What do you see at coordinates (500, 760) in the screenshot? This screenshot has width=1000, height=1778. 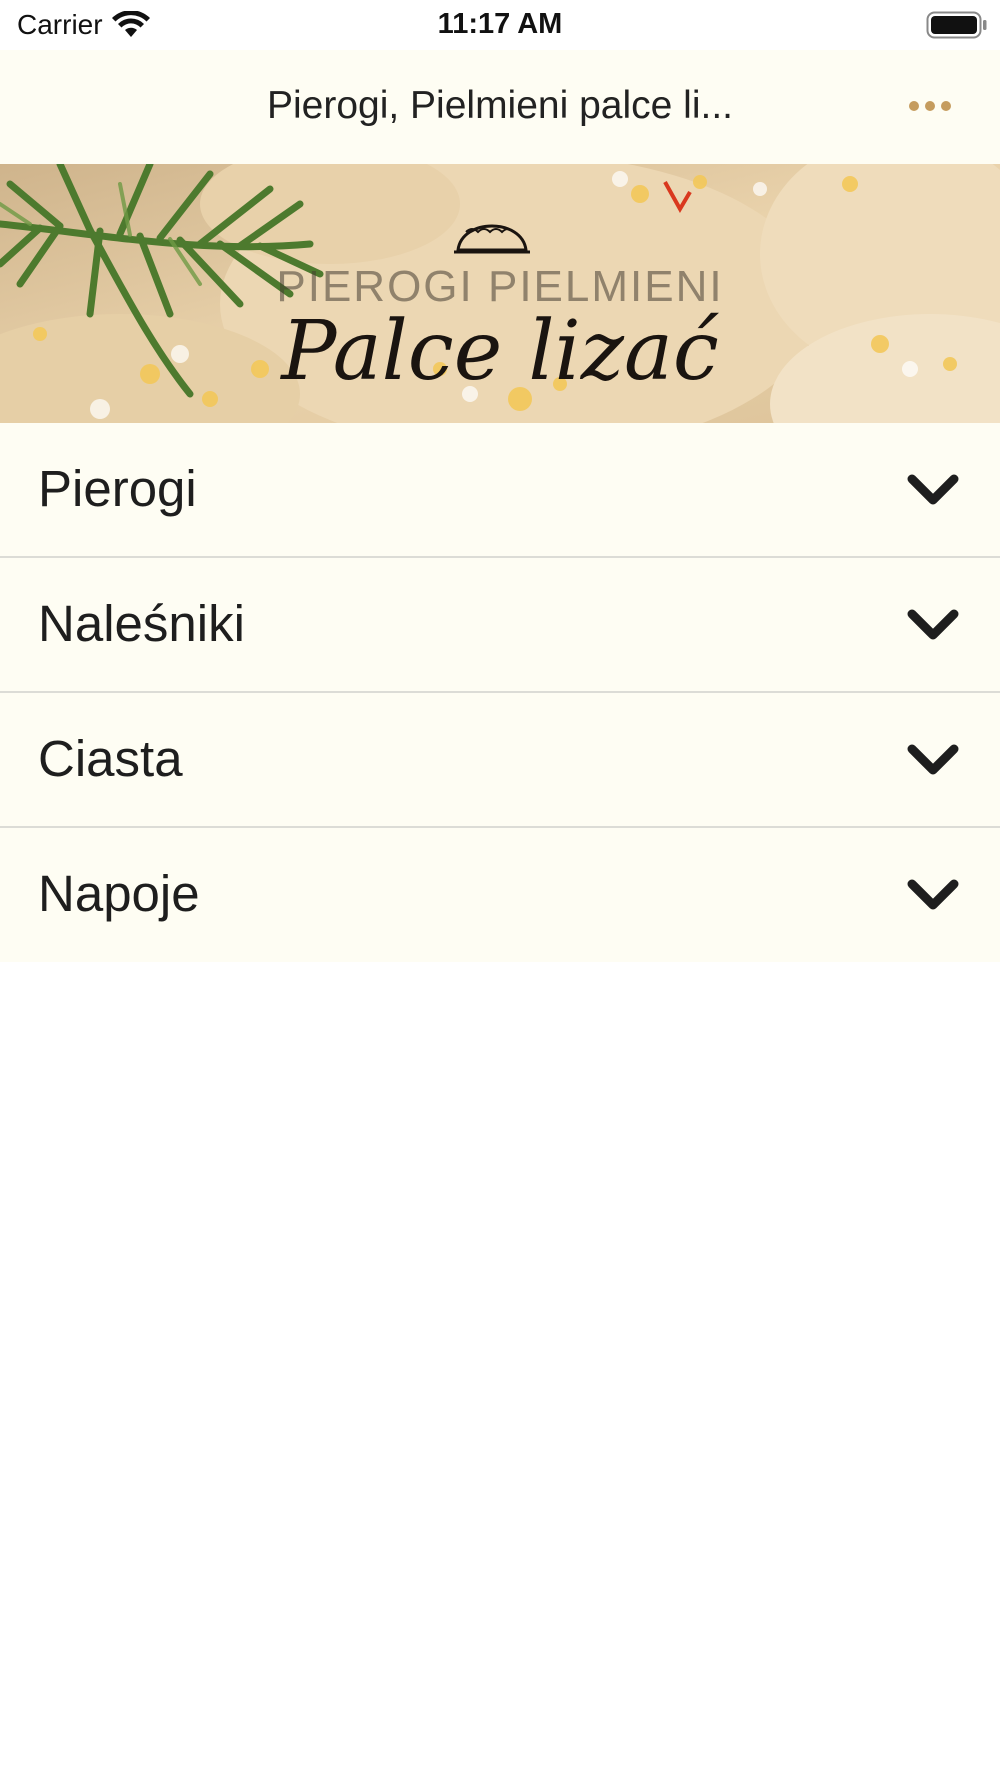 I see `category-row-ciasta: Ciasta` at bounding box center [500, 760].